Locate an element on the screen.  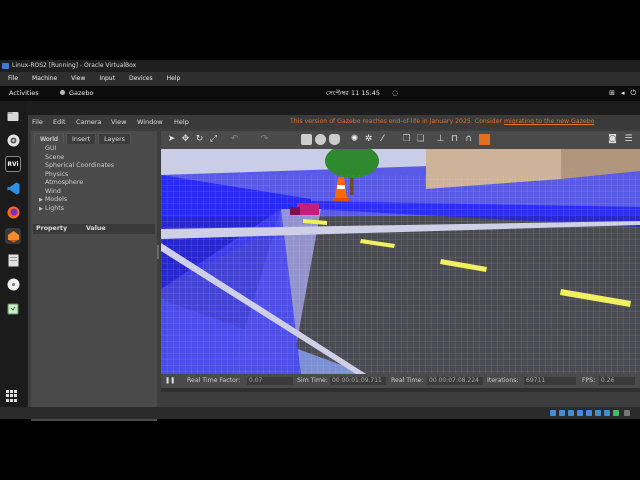
status-strip is located at coordinates (400, 390).